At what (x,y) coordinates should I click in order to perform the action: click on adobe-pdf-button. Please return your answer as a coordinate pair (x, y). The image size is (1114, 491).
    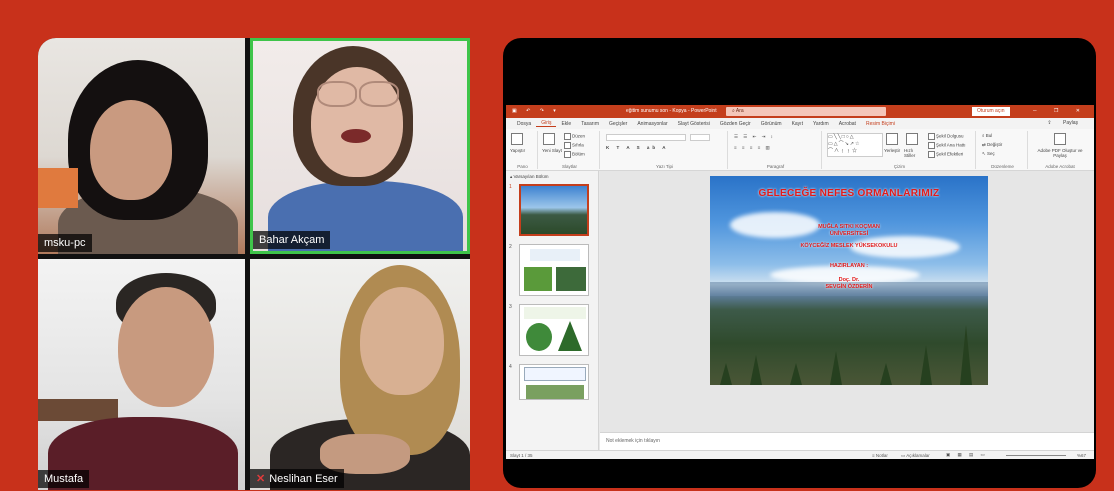
    Looking at the image, I should click on (1060, 139).